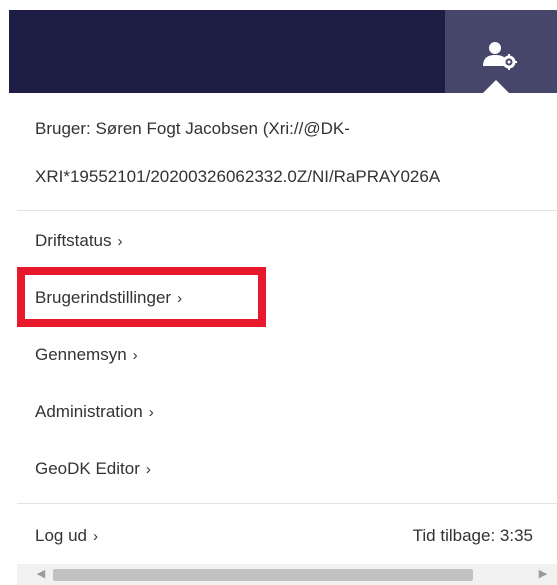 The height and width of the screenshot is (585, 557). What do you see at coordinates (141, 297) in the screenshot?
I see `highlight-box` at bounding box center [141, 297].